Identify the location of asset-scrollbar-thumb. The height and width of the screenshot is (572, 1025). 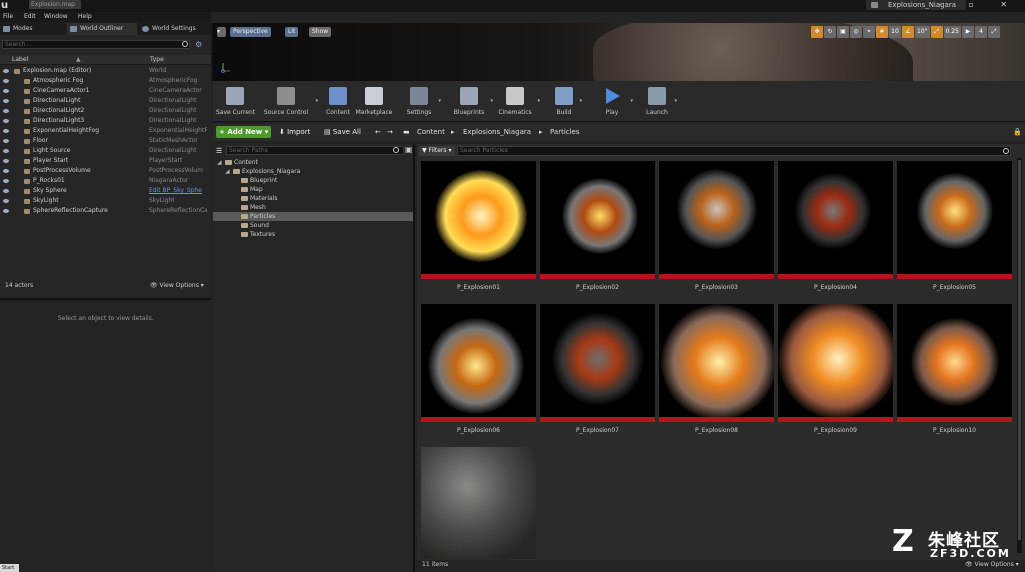
(1019, 350).